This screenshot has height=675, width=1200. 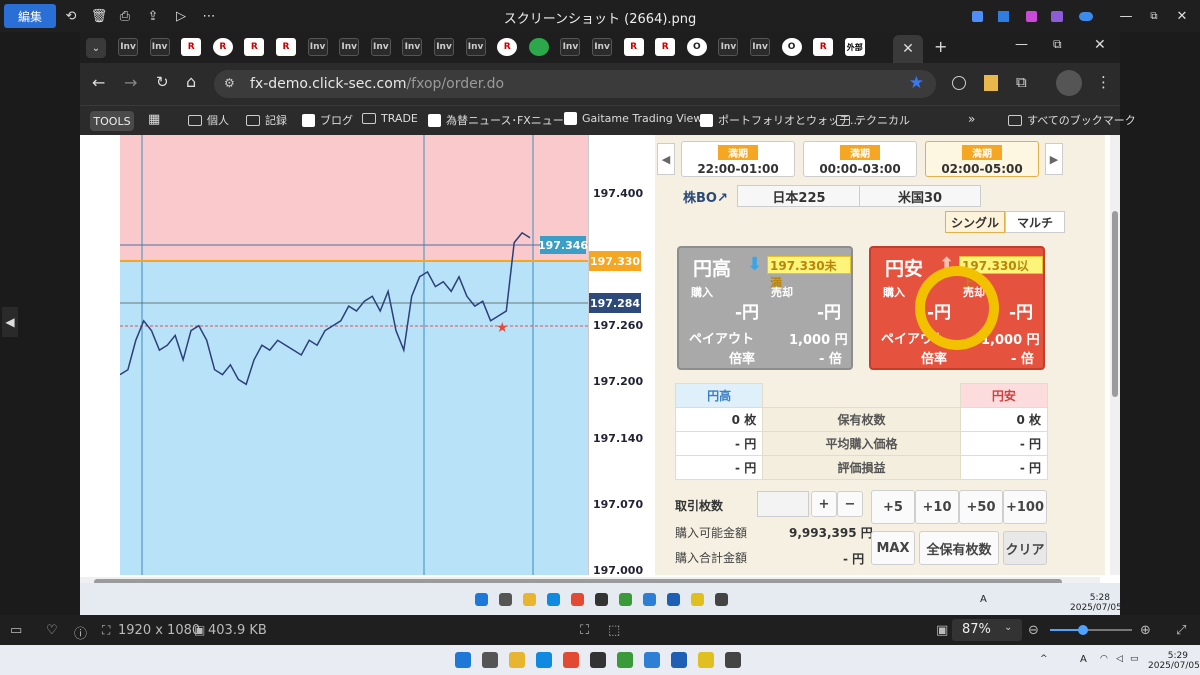 I want to click on menu-icon: ⋮, so click(x=1103, y=82).